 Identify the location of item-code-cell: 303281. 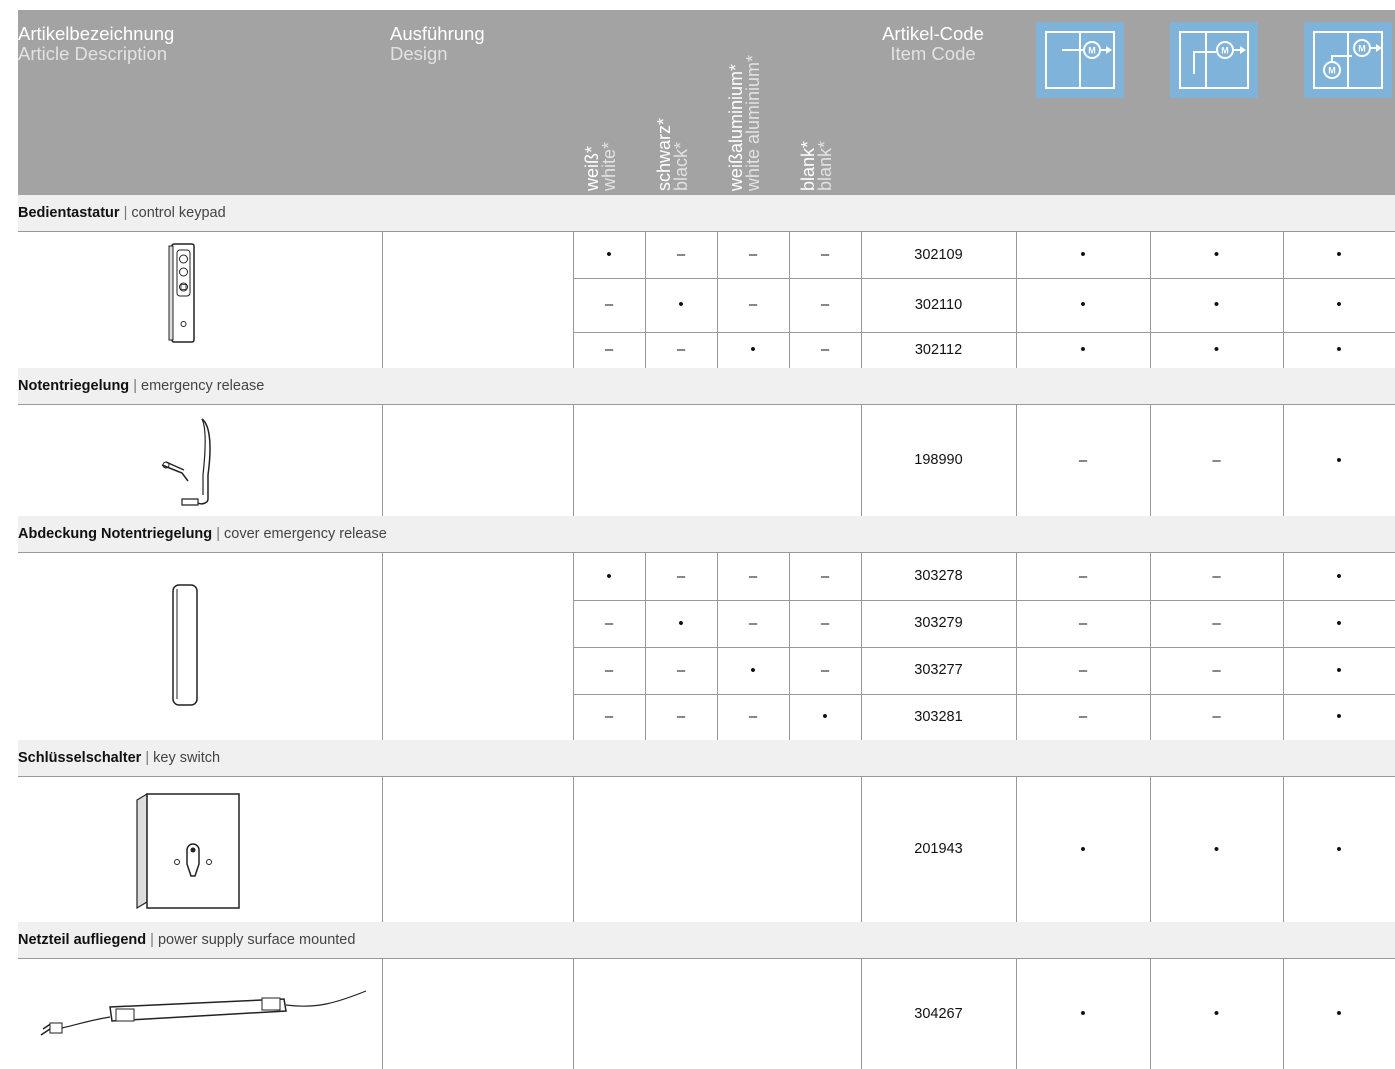
(938, 717).